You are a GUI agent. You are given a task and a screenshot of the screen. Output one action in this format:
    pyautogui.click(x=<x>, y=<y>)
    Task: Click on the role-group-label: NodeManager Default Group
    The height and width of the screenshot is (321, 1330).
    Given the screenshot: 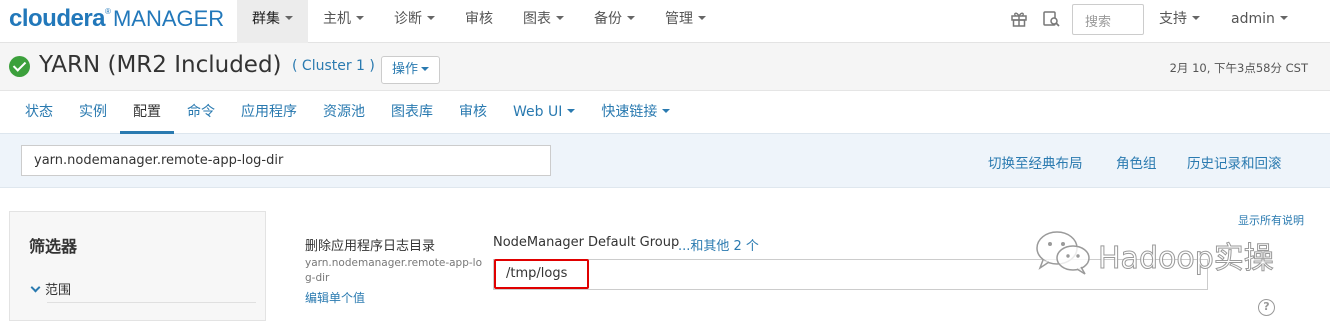 What is the action you would take?
    pyautogui.click(x=586, y=242)
    